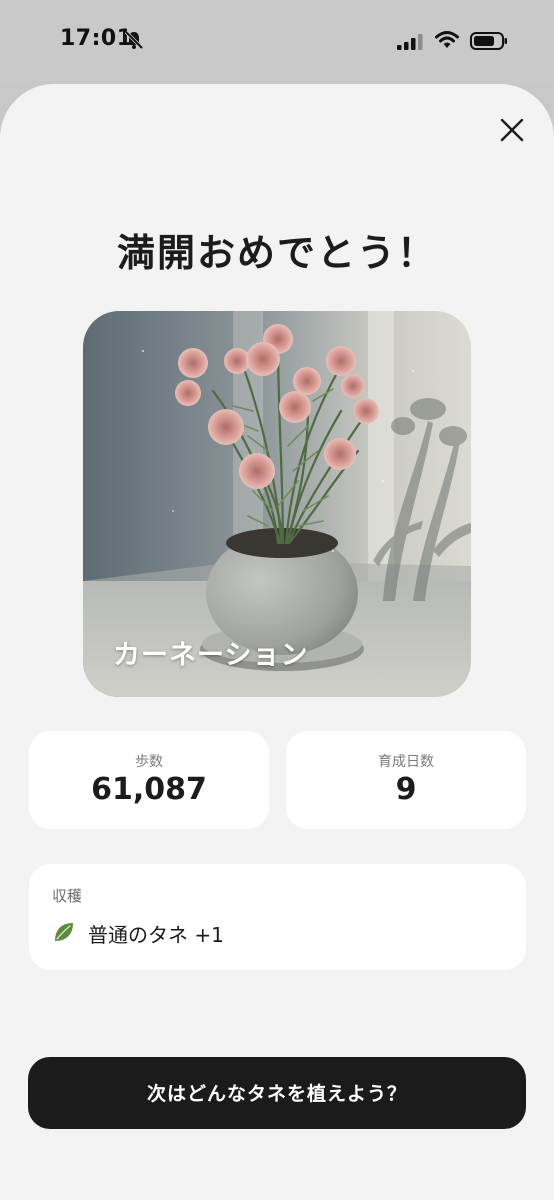 This screenshot has height=1200, width=554. What do you see at coordinates (134, 40) in the screenshot?
I see `bell-off-icon` at bounding box center [134, 40].